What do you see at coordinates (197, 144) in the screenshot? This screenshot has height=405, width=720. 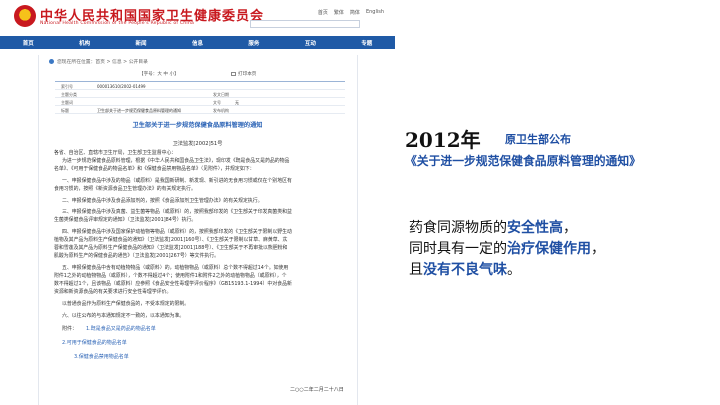 I see `document-number: 卫法监发[2002]51号` at bounding box center [197, 144].